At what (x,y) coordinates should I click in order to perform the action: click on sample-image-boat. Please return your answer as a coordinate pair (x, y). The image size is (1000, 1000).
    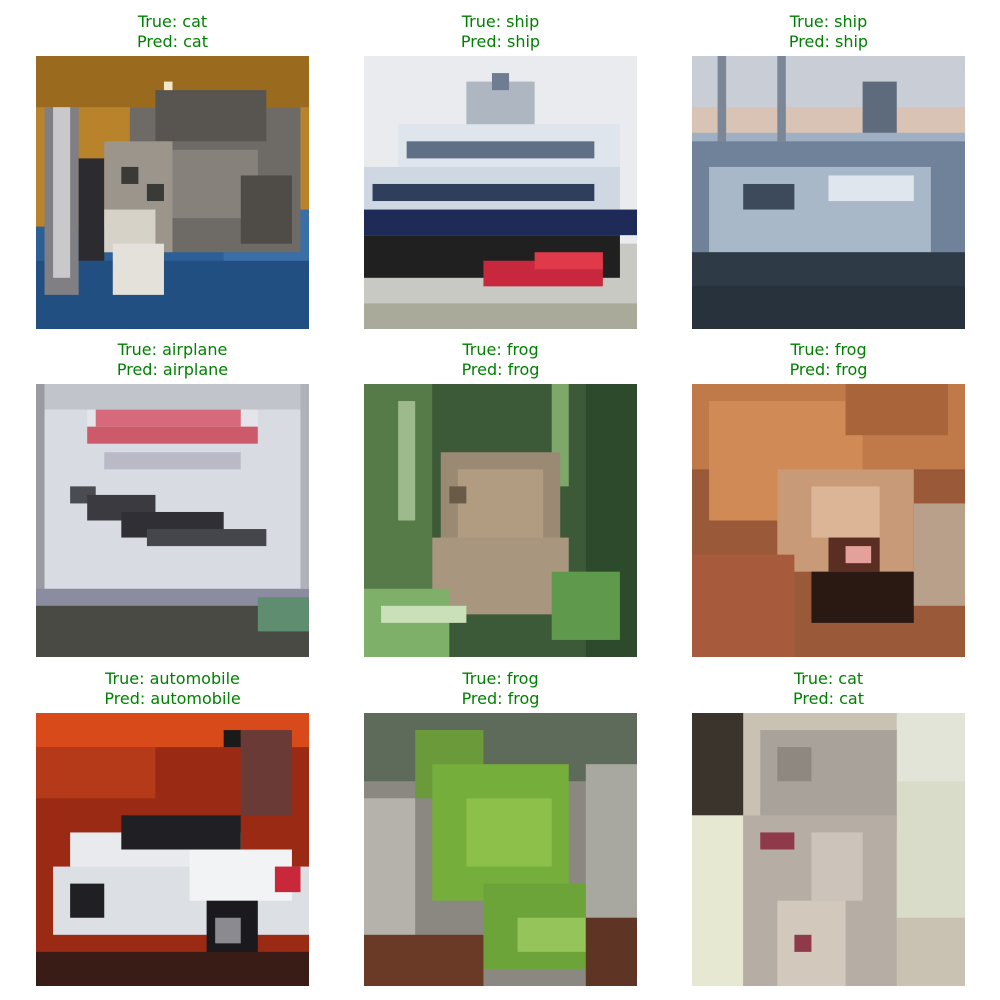
    Looking at the image, I should click on (828, 192).